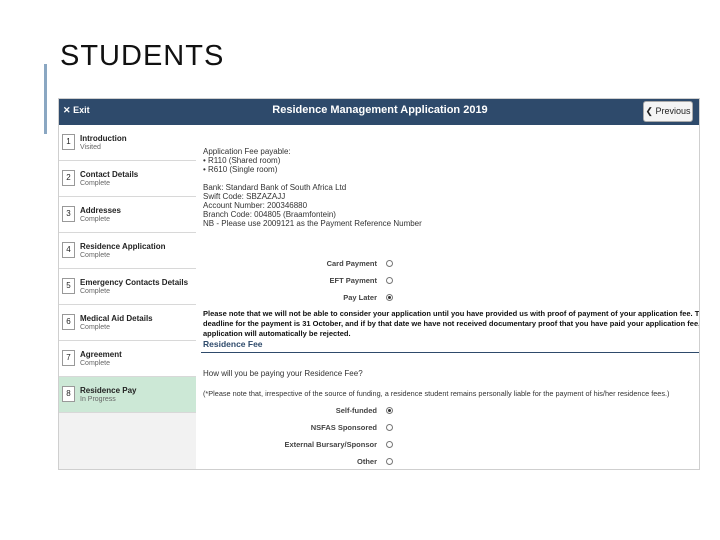 The image size is (720, 540). What do you see at coordinates (98, 399) in the screenshot?
I see `step-status: In Progress` at bounding box center [98, 399].